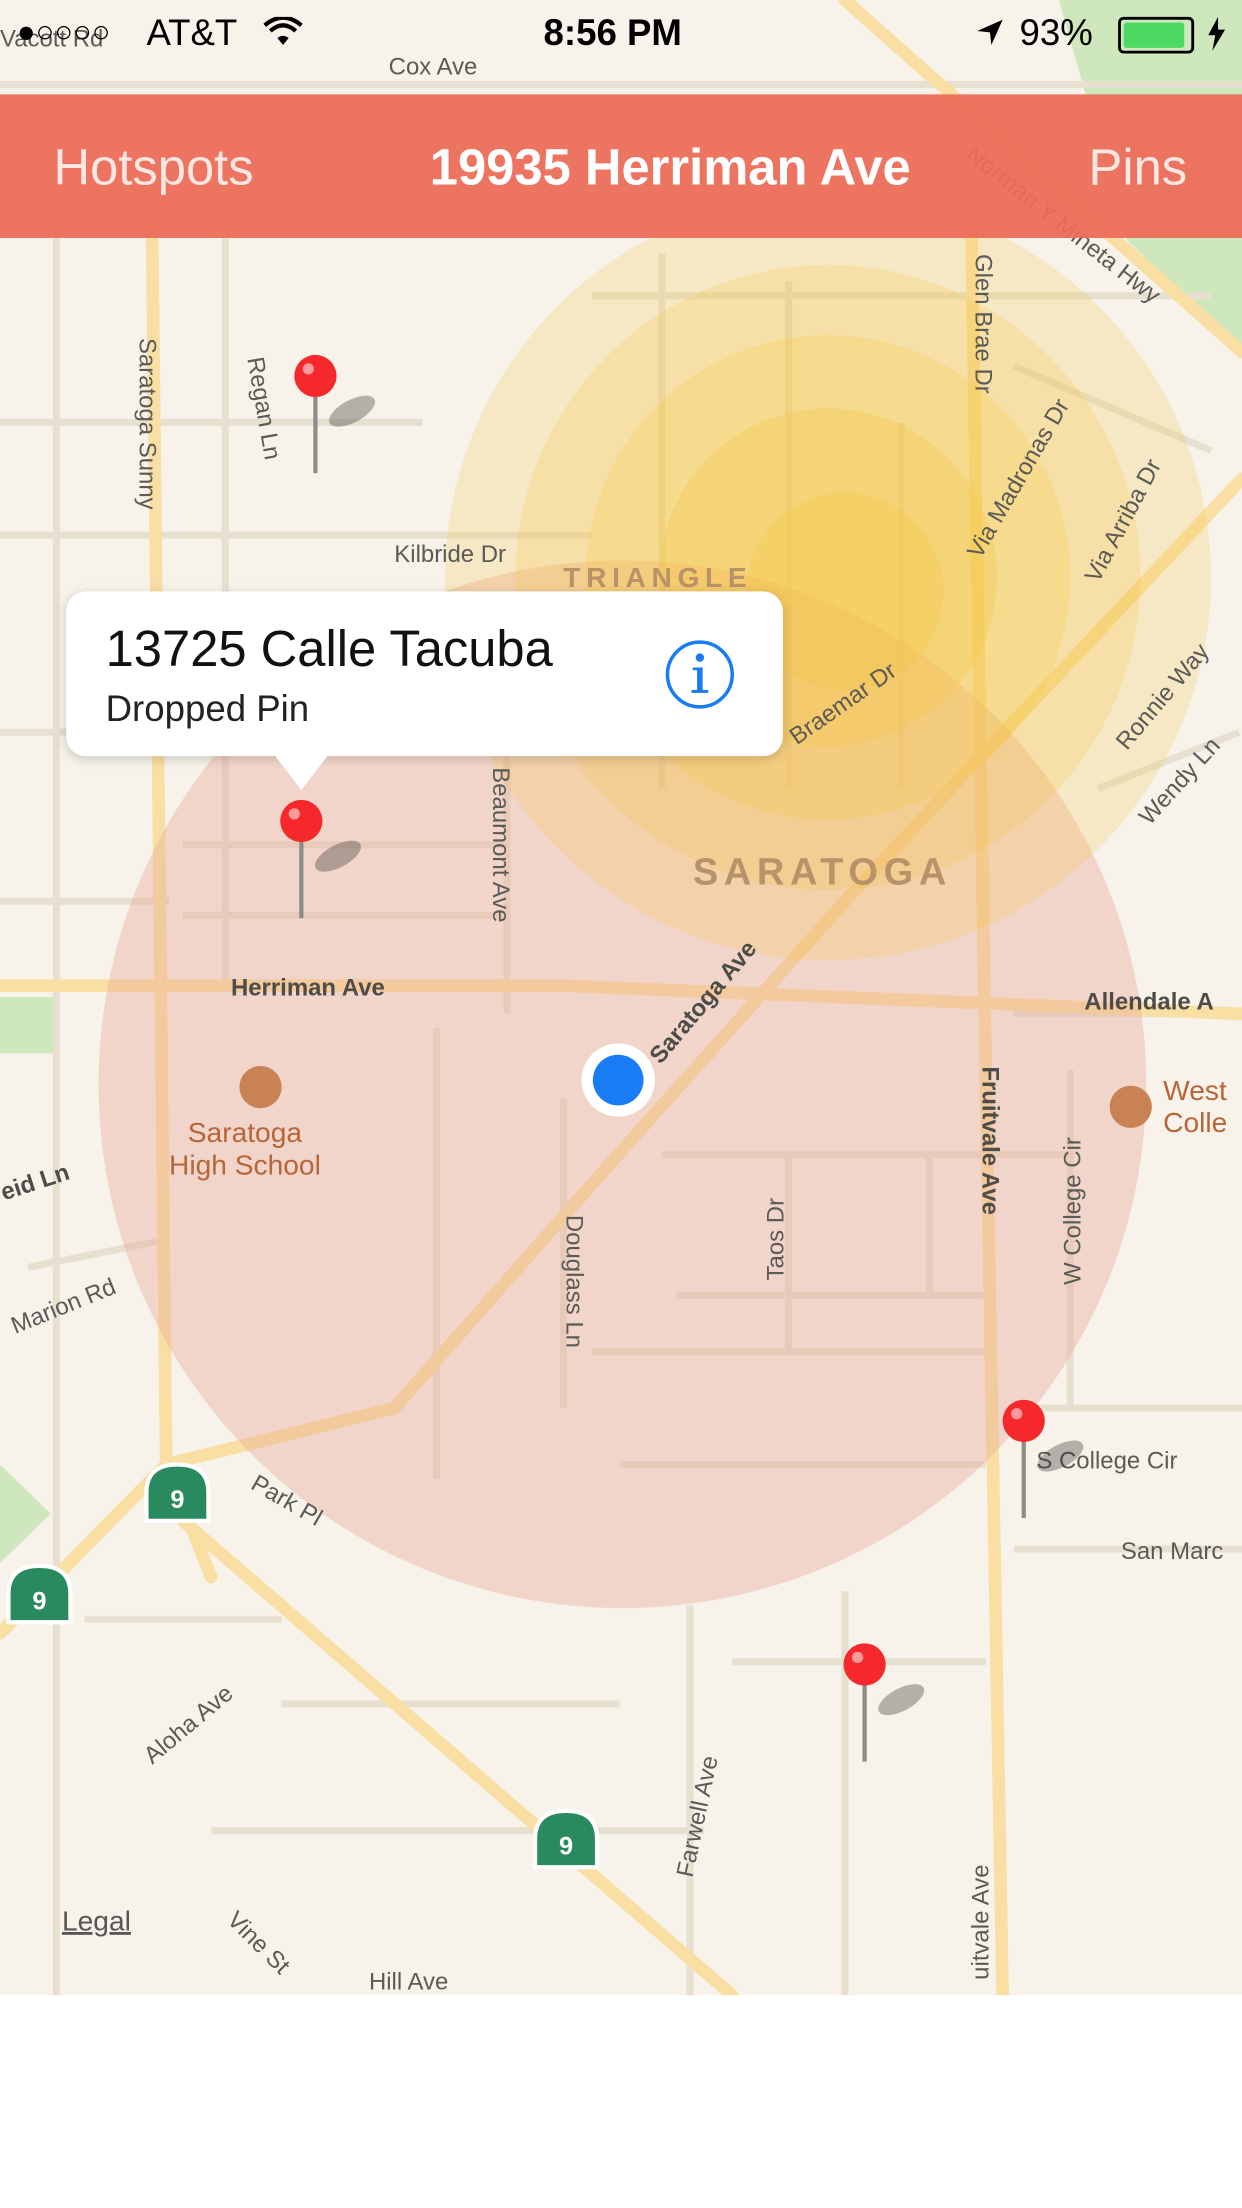 This screenshot has height=2208, width=1242. Describe the element at coordinates (990, 32) in the screenshot. I see `location-arrow-icon` at that location.